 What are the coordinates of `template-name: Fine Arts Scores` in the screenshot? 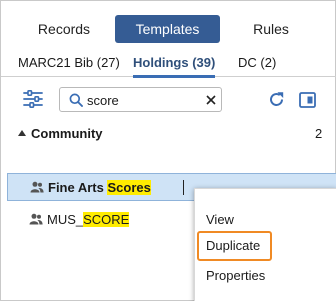 It's located at (99, 187).